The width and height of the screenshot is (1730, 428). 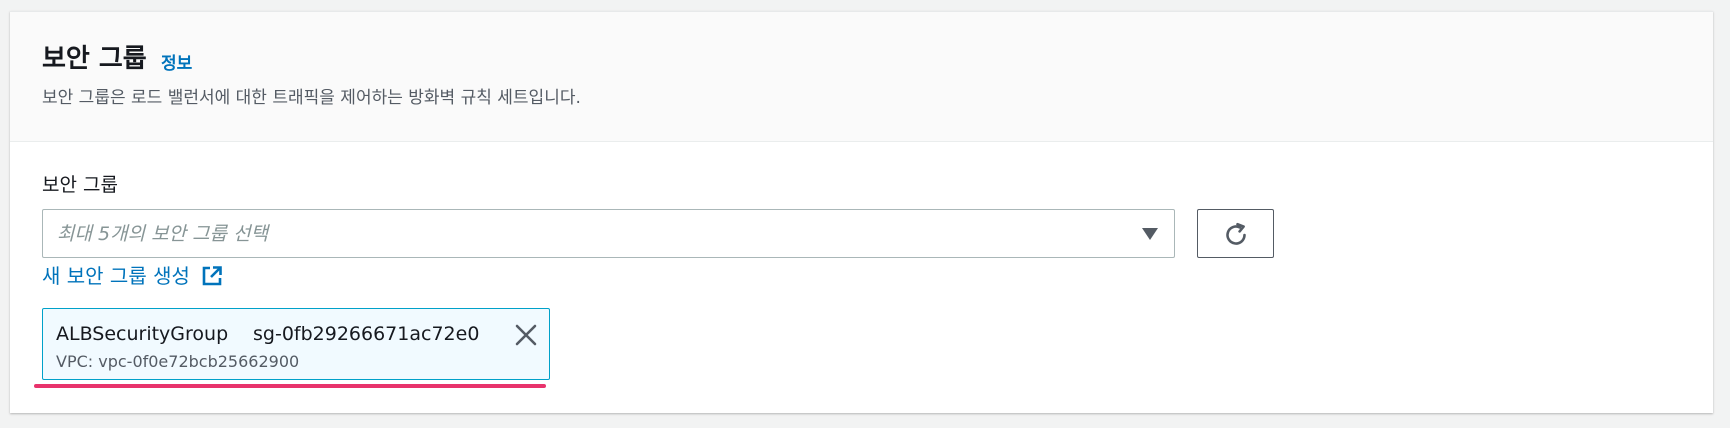 I want to click on section-title: 보안 그룹, so click(x=94, y=59).